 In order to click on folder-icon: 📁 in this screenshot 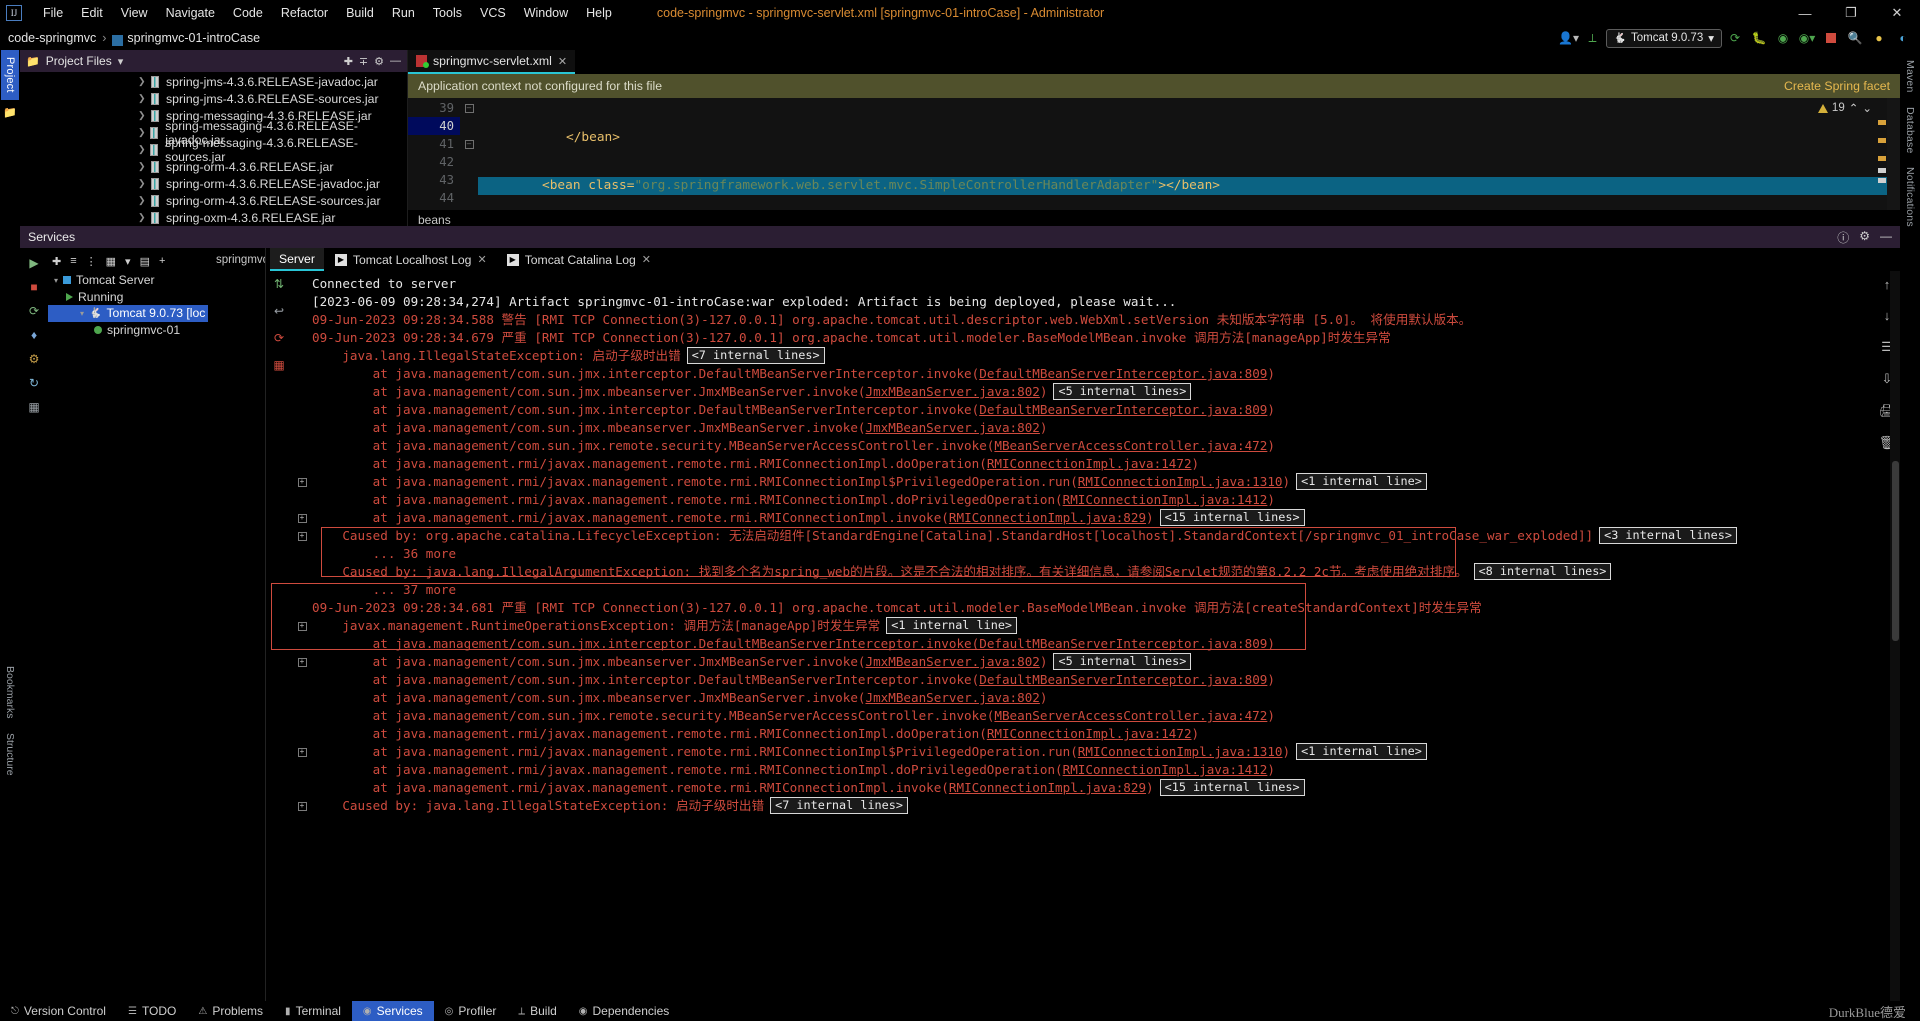, I will do `click(10, 112)`.